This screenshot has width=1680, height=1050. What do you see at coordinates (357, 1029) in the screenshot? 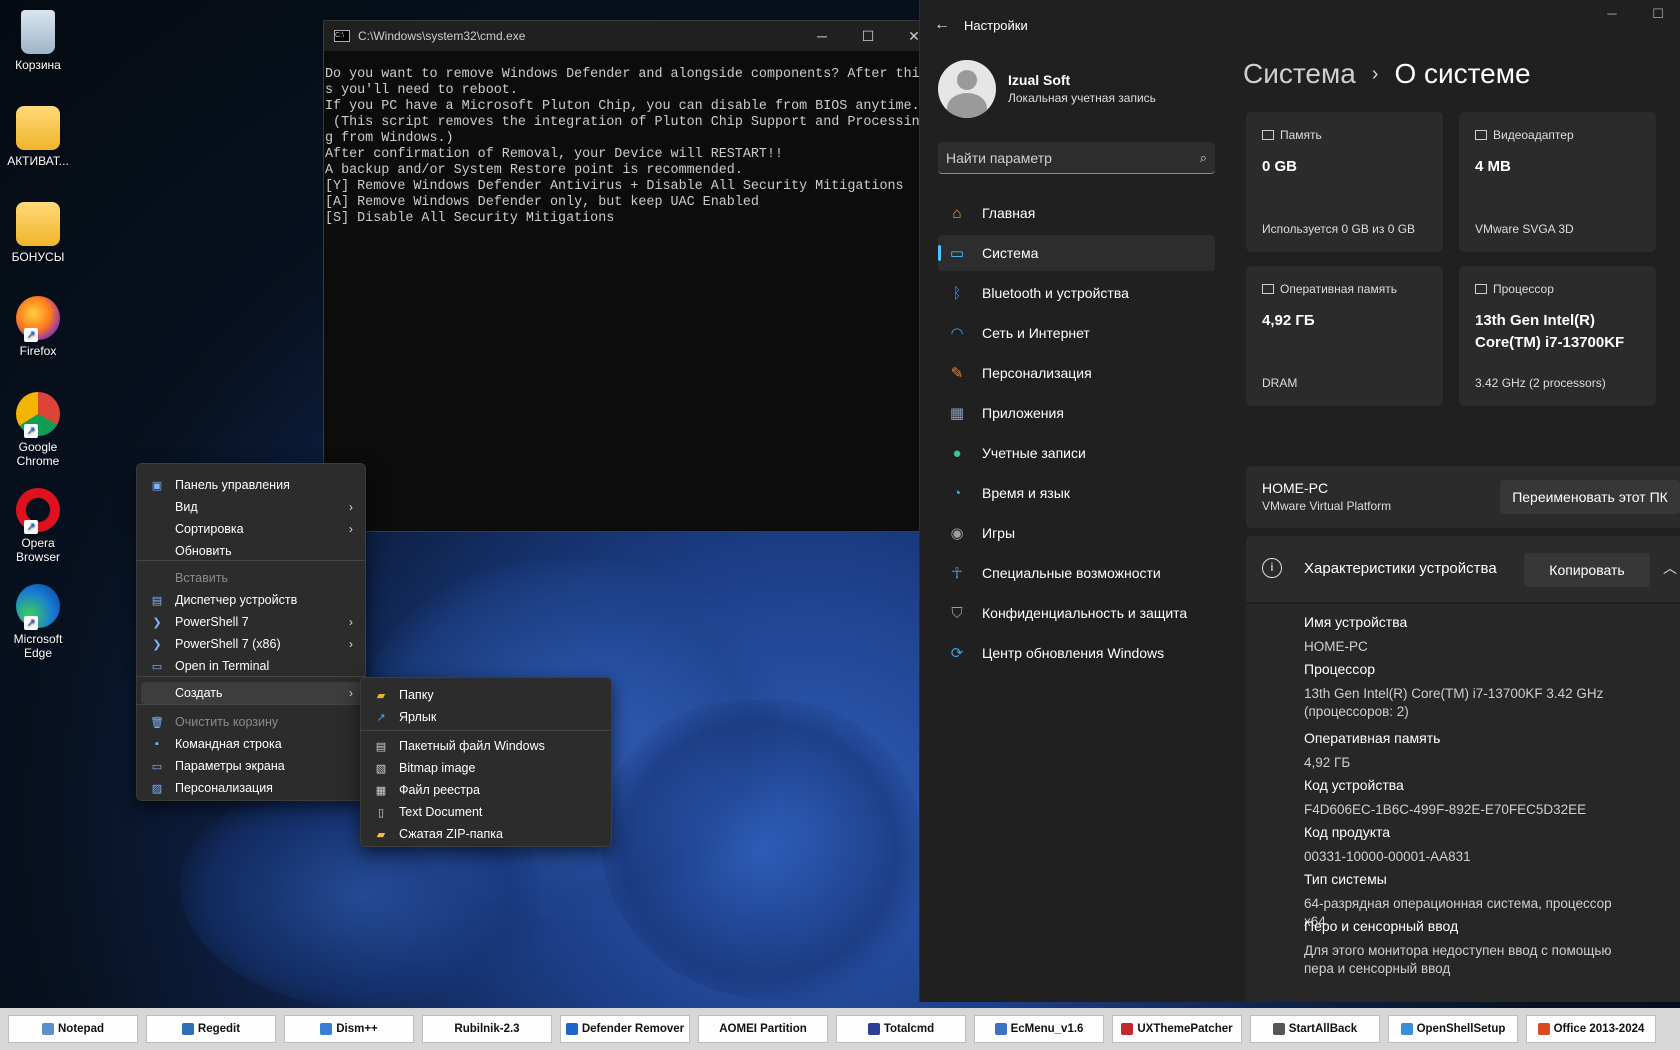
I see `taskbar-button-label: Dism++` at bounding box center [357, 1029].